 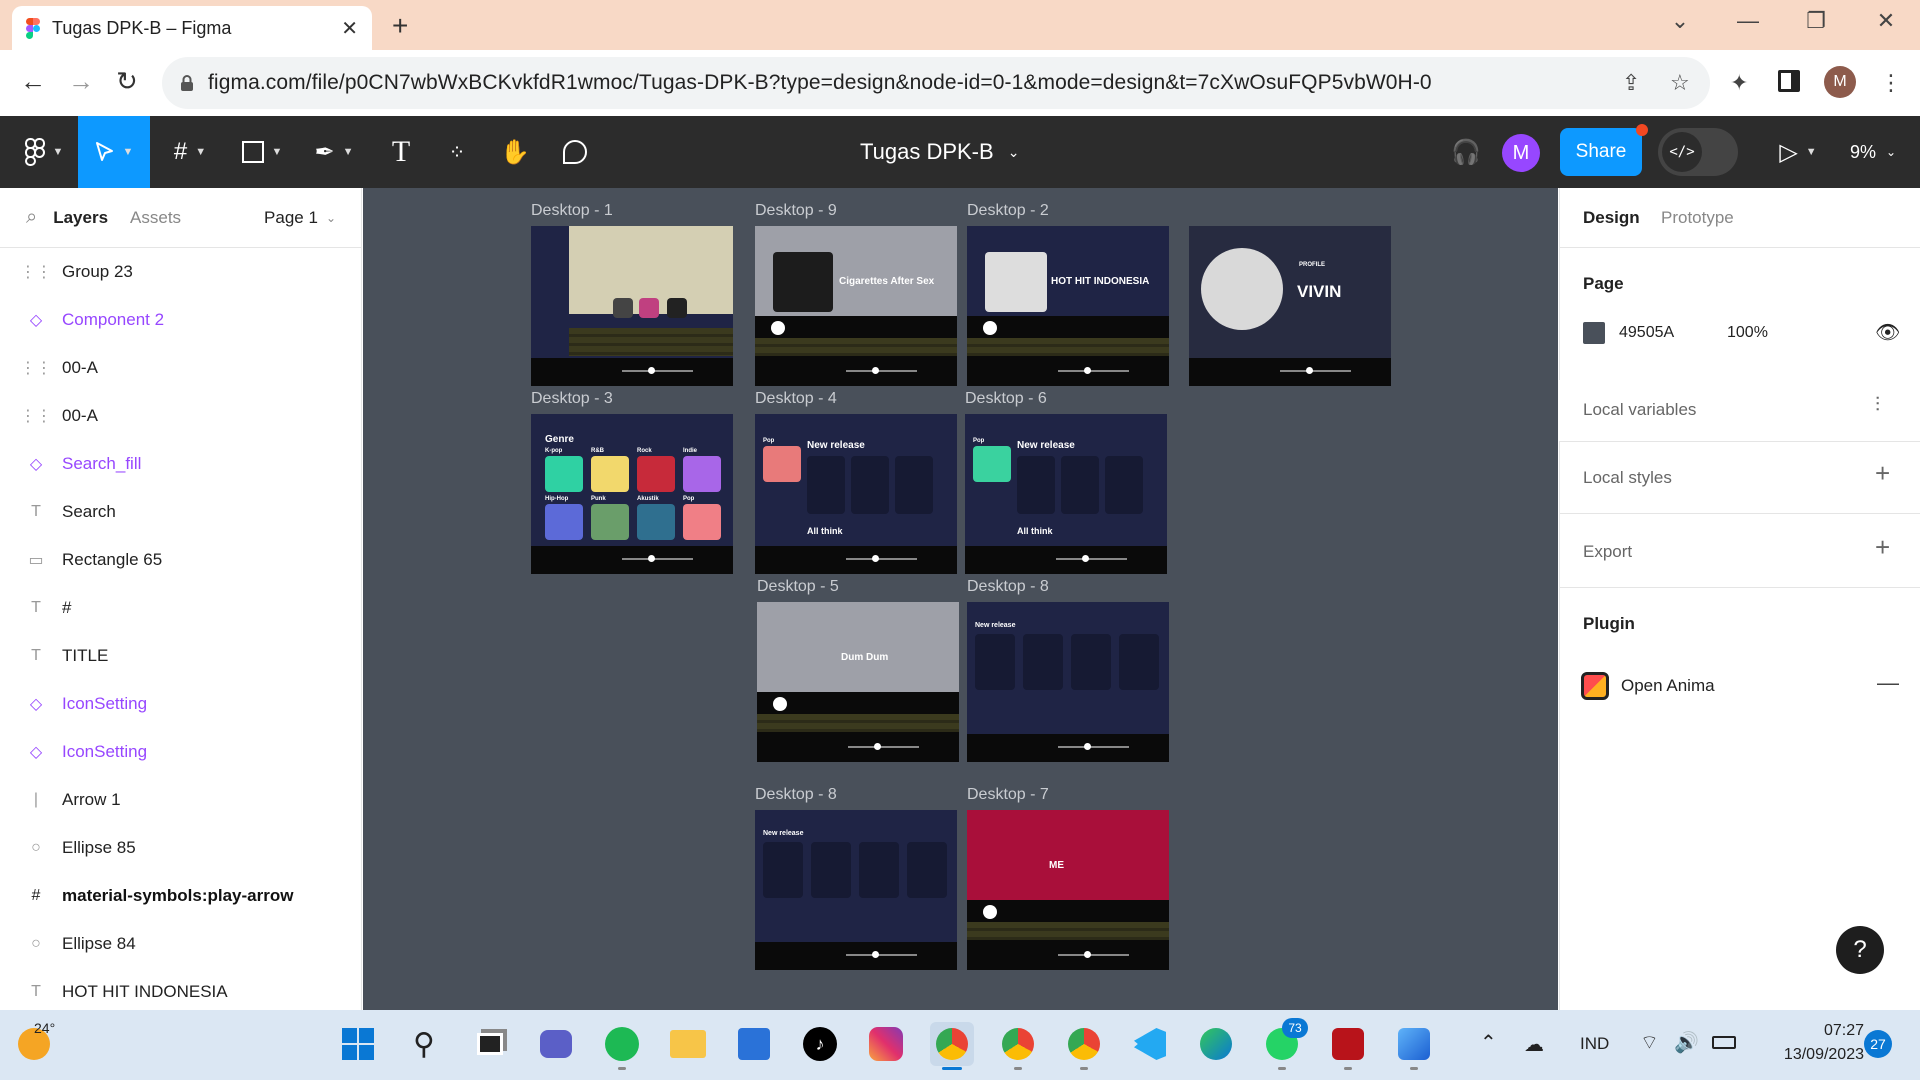 I want to click on audio-headphones-button: 🎧, so click(x=1466, y=152).